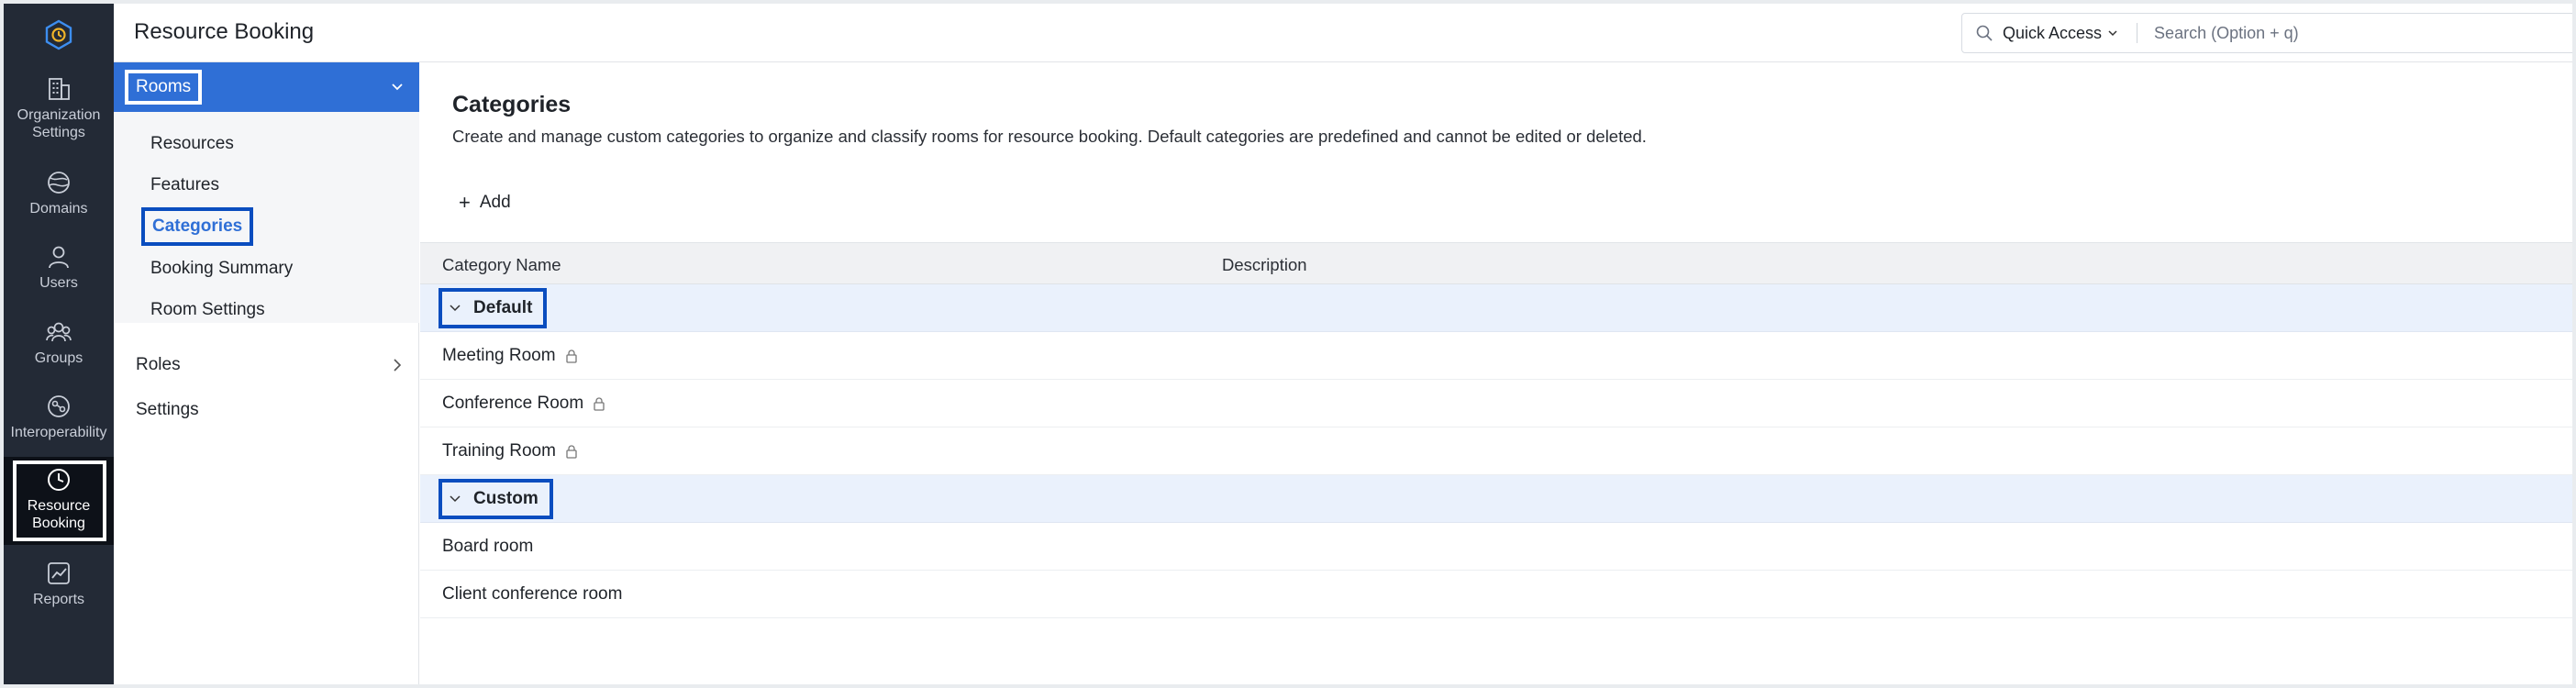  What do you see at coordinates (2347, 33) in the screenshot?
I see `search-input` at bounding box center [2347, 33].